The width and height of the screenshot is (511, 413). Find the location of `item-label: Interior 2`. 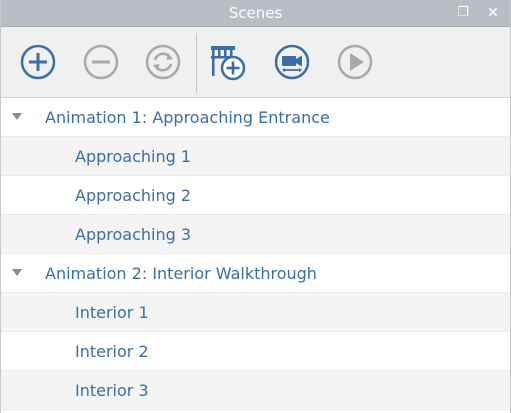

item-label: Interior 2 is located at coordinates (112, 351).